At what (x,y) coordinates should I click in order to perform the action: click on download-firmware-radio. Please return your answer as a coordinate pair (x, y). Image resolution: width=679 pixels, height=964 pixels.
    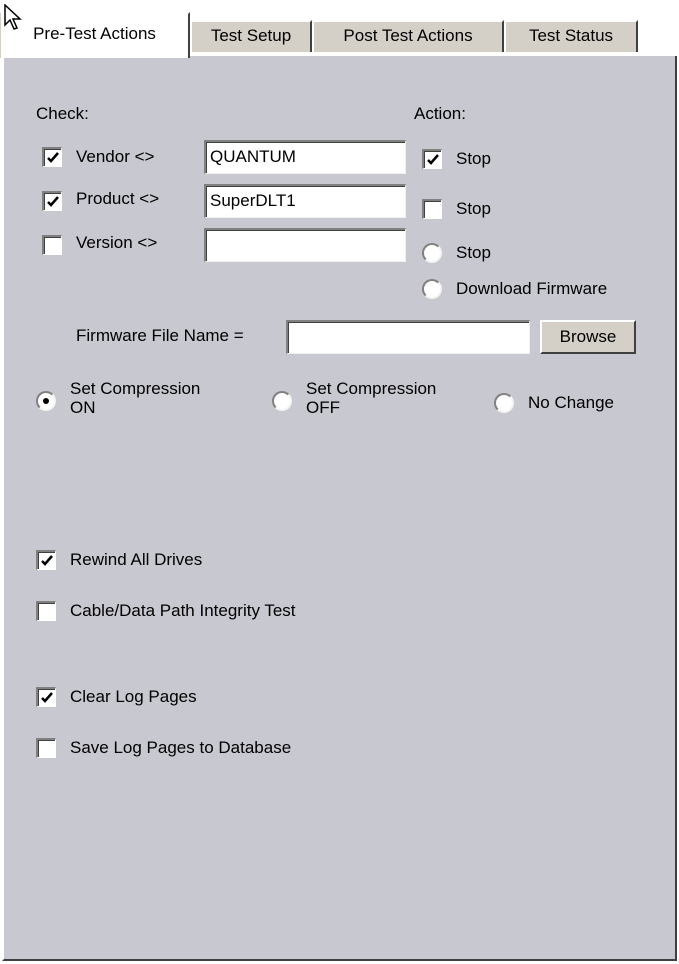
    Looking at the image, I should click on (432, 289).